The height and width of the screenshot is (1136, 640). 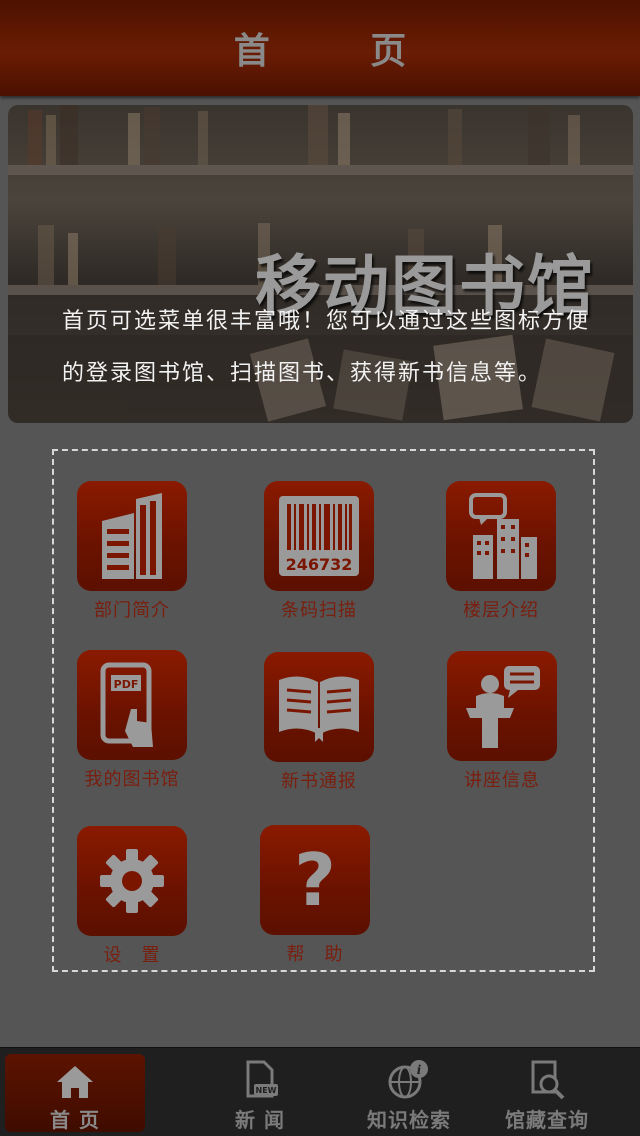 I want to click on buildings-icon, so click(x=132, y=536).